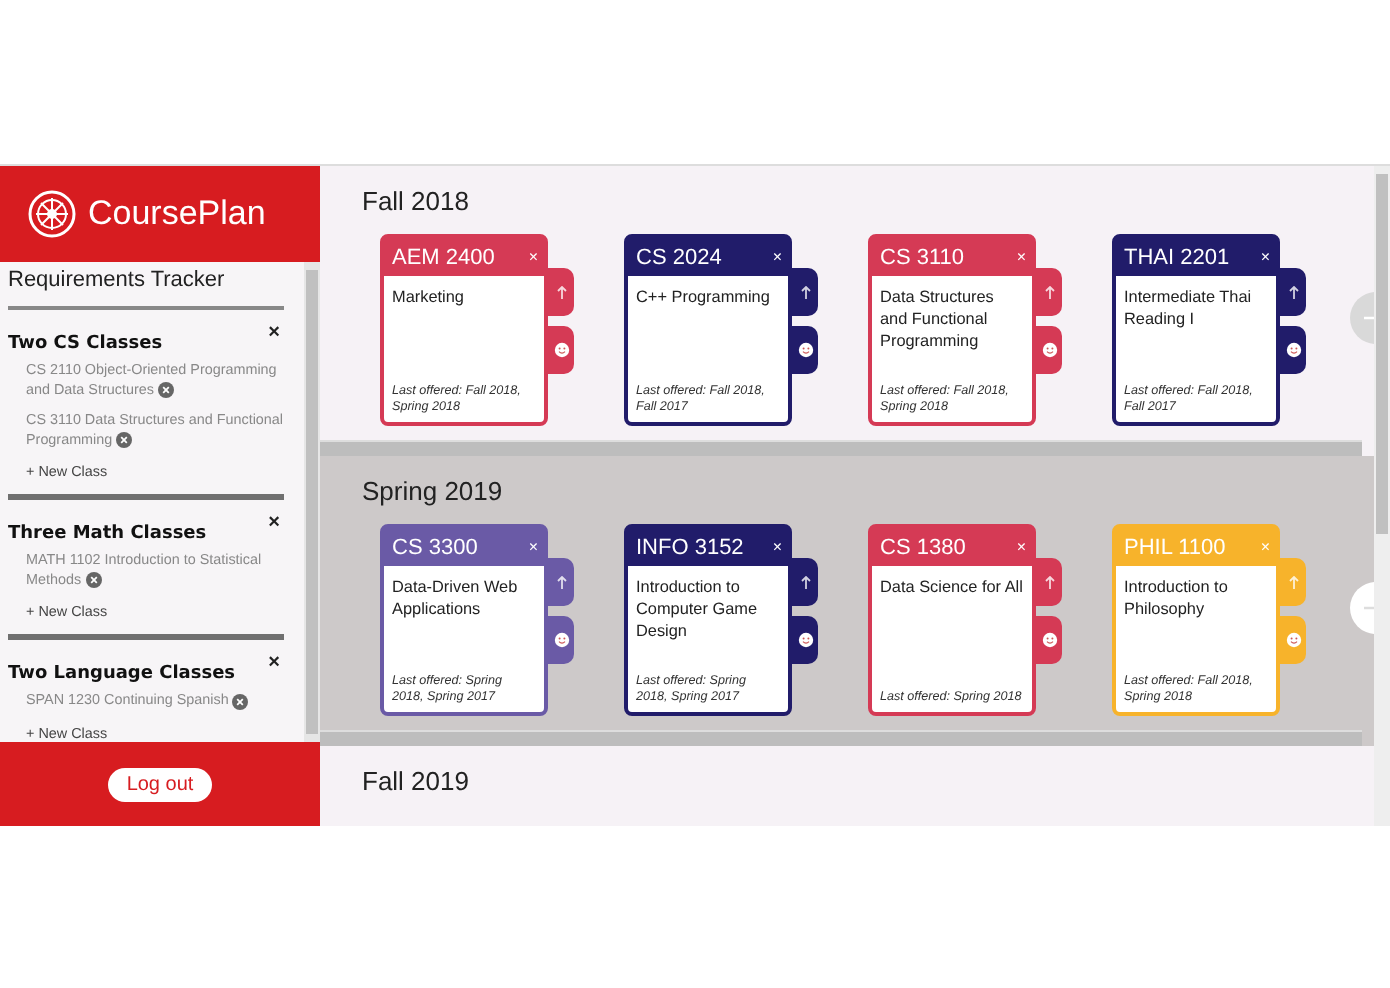  I want to click on course-code: CS 3110, so click(922, 257).